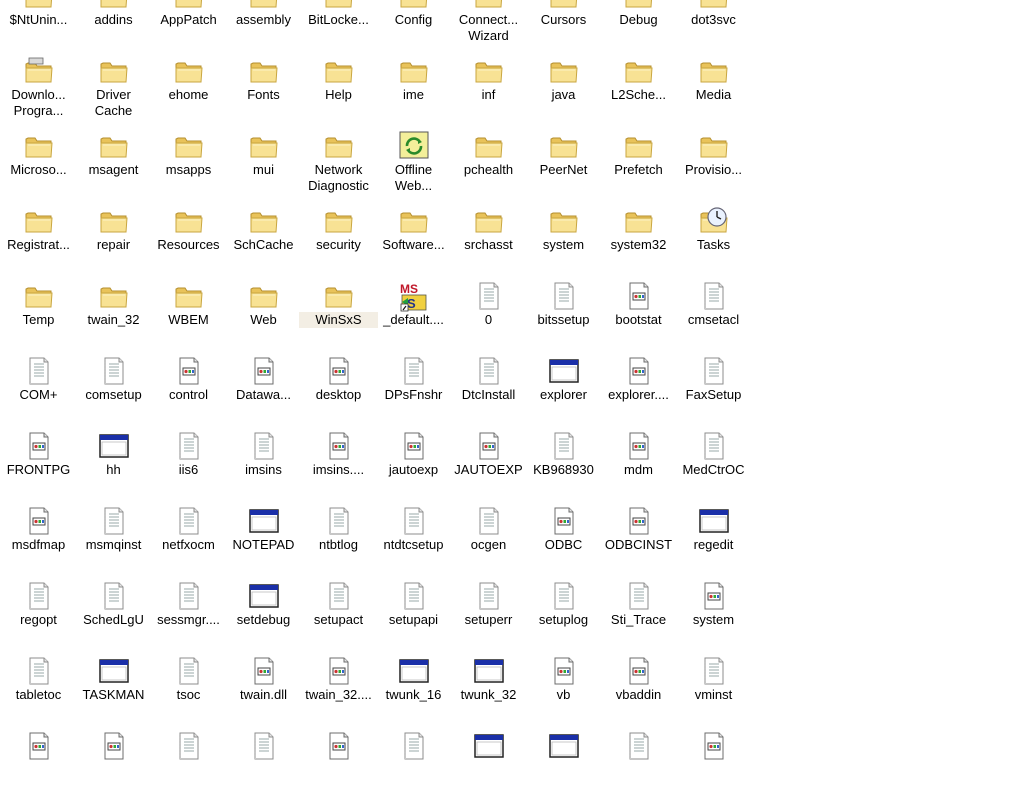 Image resolution: width=1024 pixels, height=805 pixels. I want to click on file-item: Driver Cache, so click(113, 92).